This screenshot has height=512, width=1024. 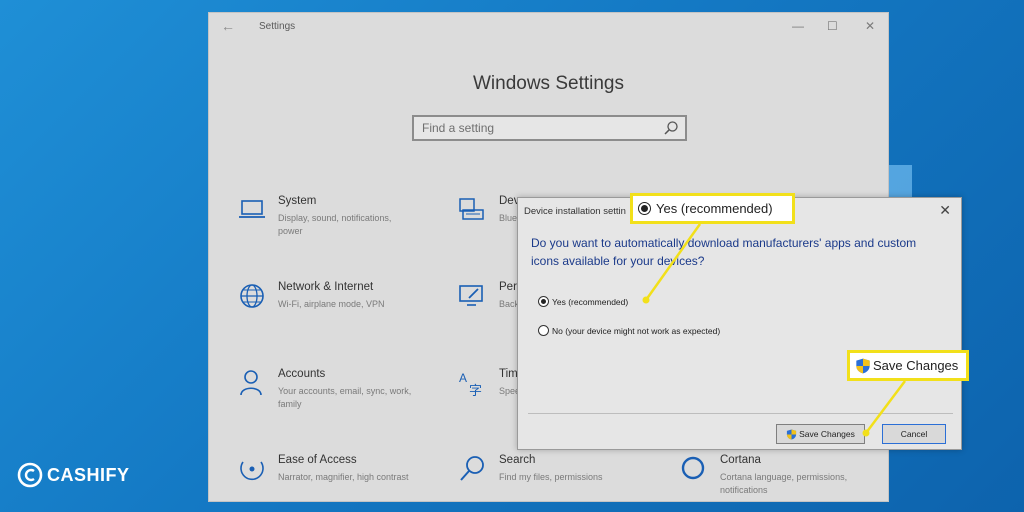 I want to click on maximize-icon: ☐, so click(x=832, y=26).